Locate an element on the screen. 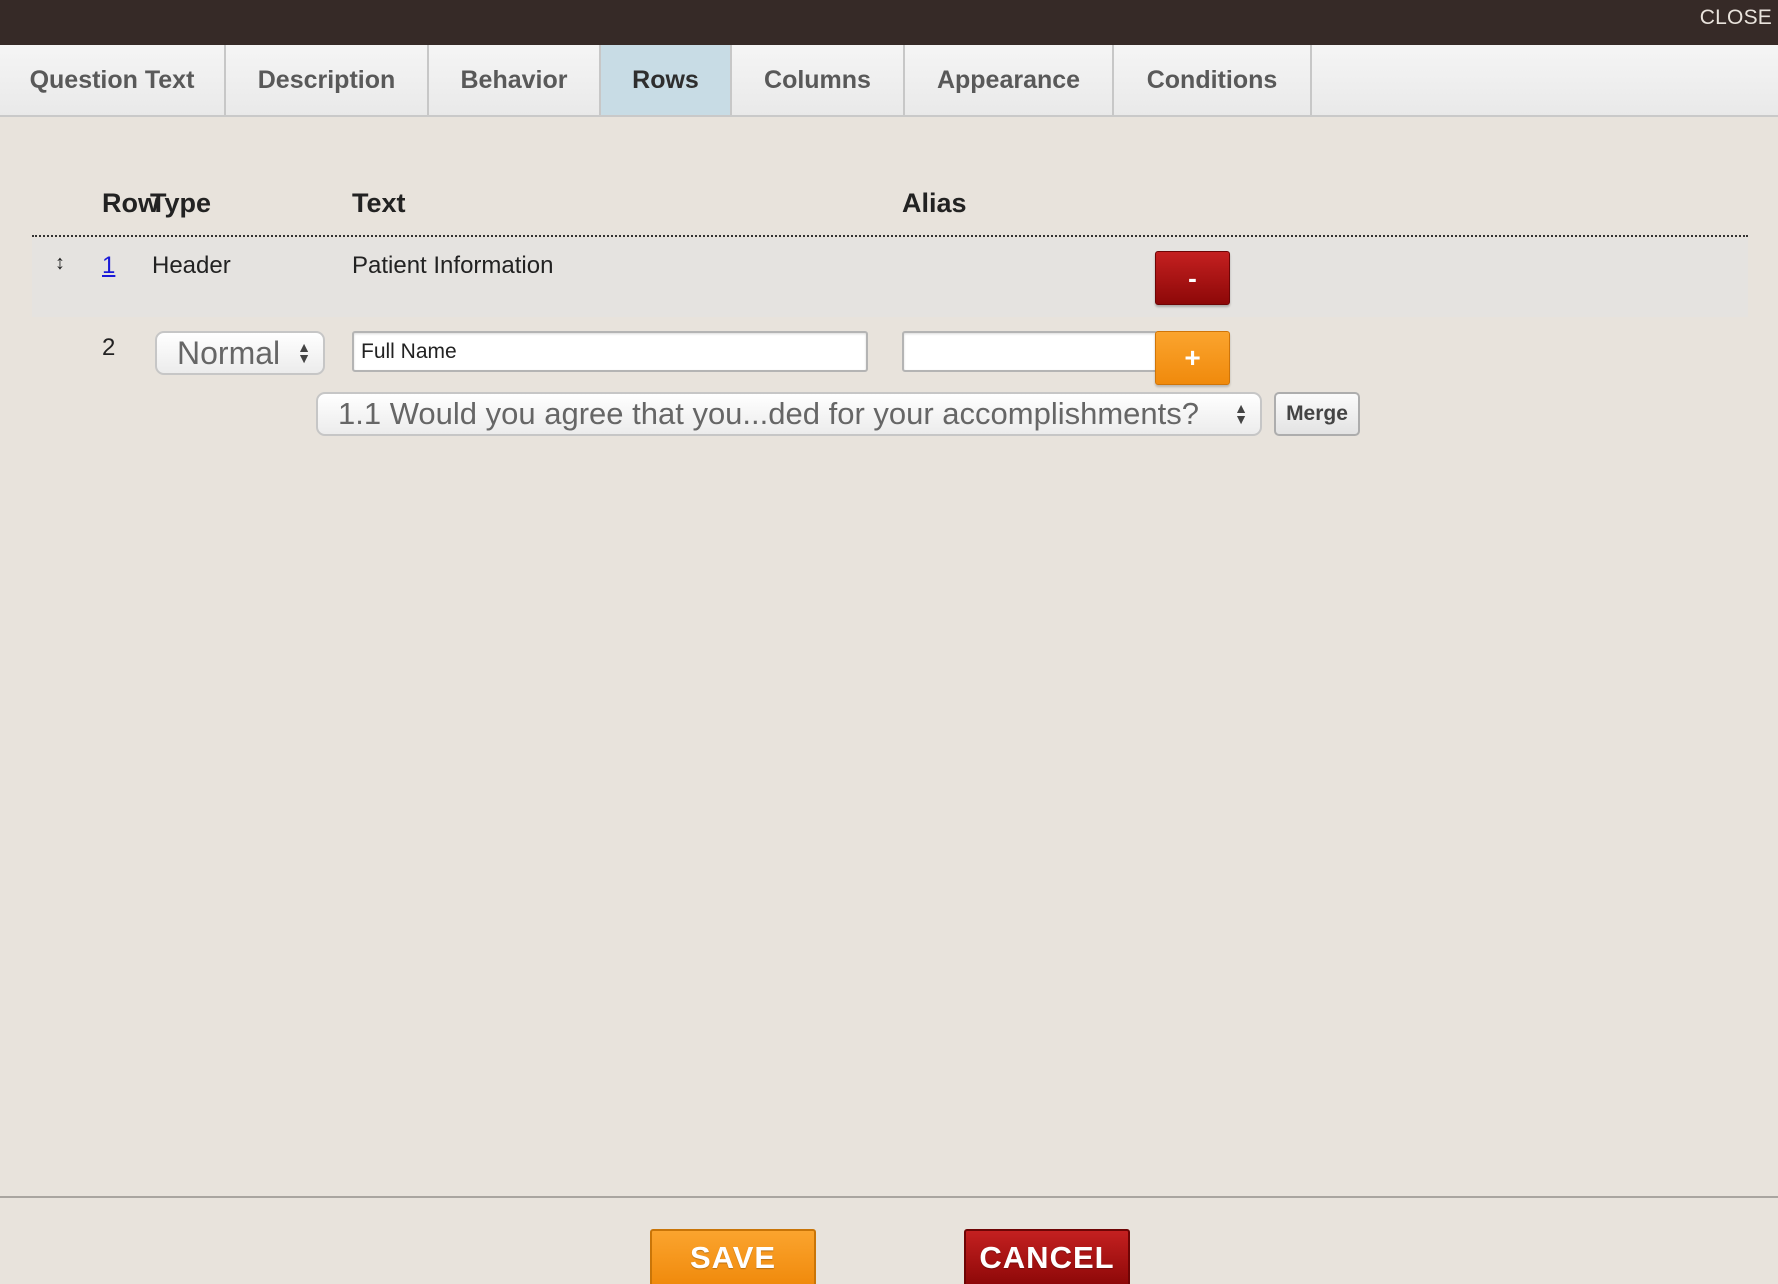 The image size is (1778, 1284). drag-handle-icon: ↕ is located at coordinates (60, 263).